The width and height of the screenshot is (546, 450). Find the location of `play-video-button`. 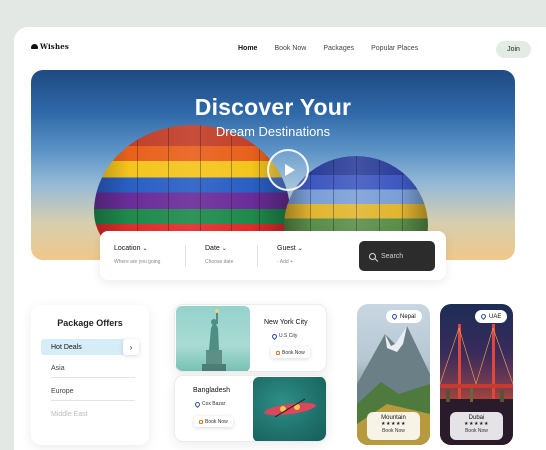

play-video-button is located at coordinates (288, 170).